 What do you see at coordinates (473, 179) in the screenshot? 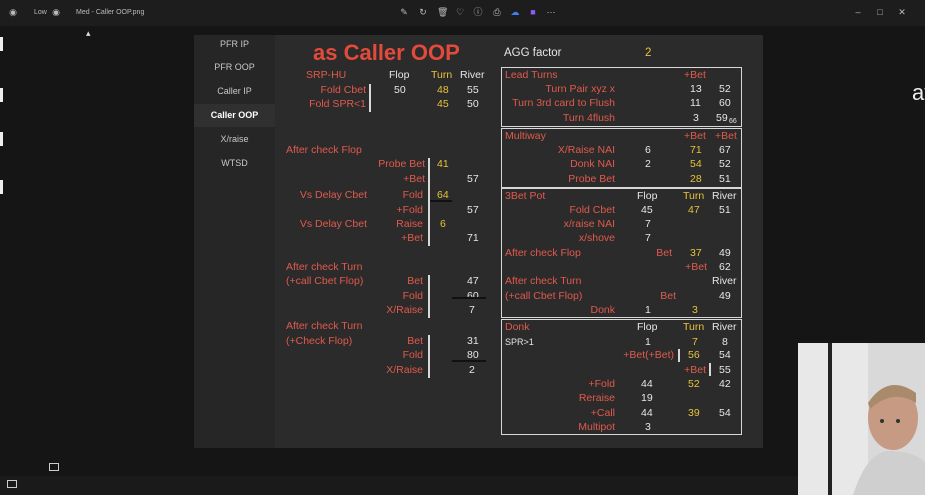
I see `stat-value: 57` at bounding box center [473, 179].